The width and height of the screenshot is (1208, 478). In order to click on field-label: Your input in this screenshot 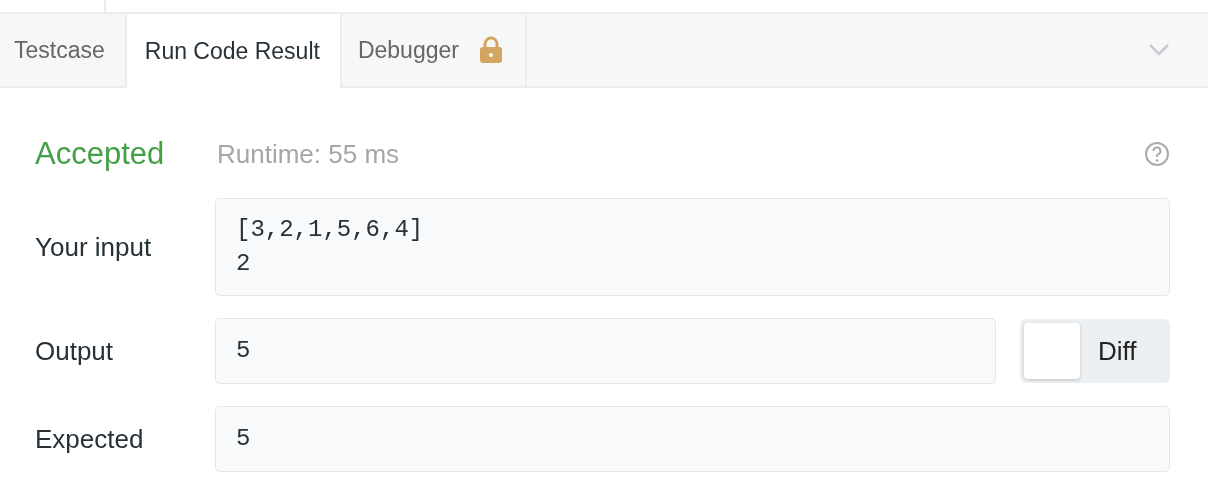, I will do `click(94, 247)`.